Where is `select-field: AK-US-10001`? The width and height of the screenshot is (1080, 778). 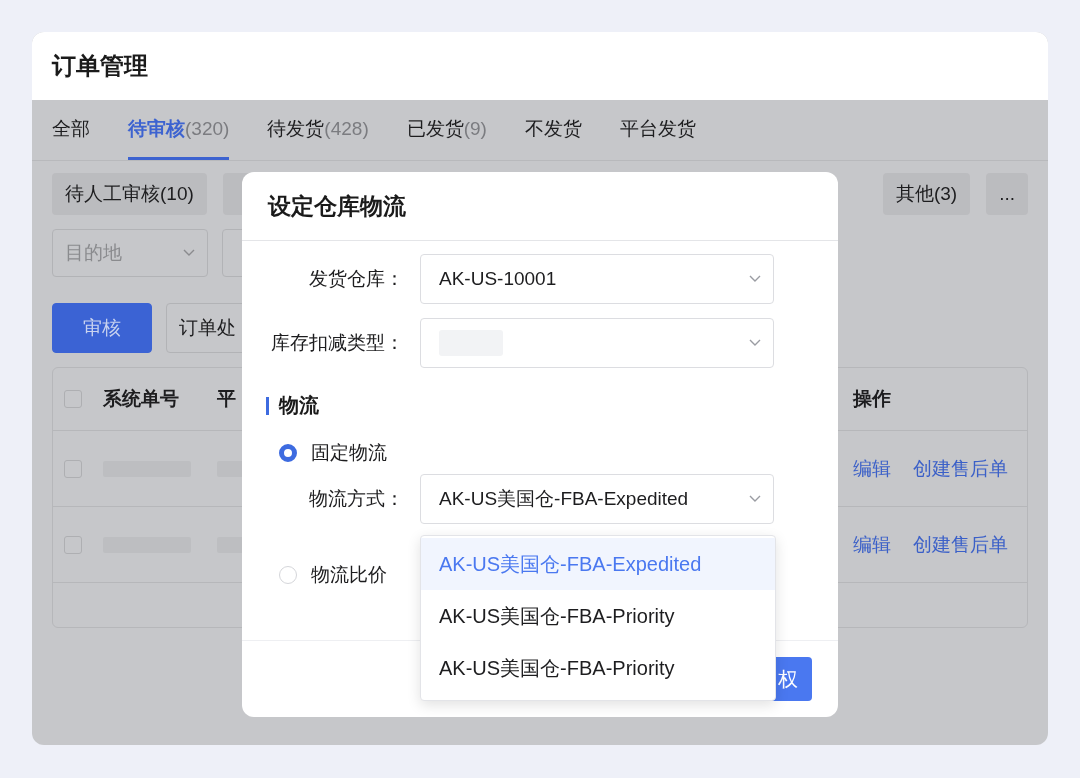 select-field: AK-US-10001 is located at coordinates (597, 279).